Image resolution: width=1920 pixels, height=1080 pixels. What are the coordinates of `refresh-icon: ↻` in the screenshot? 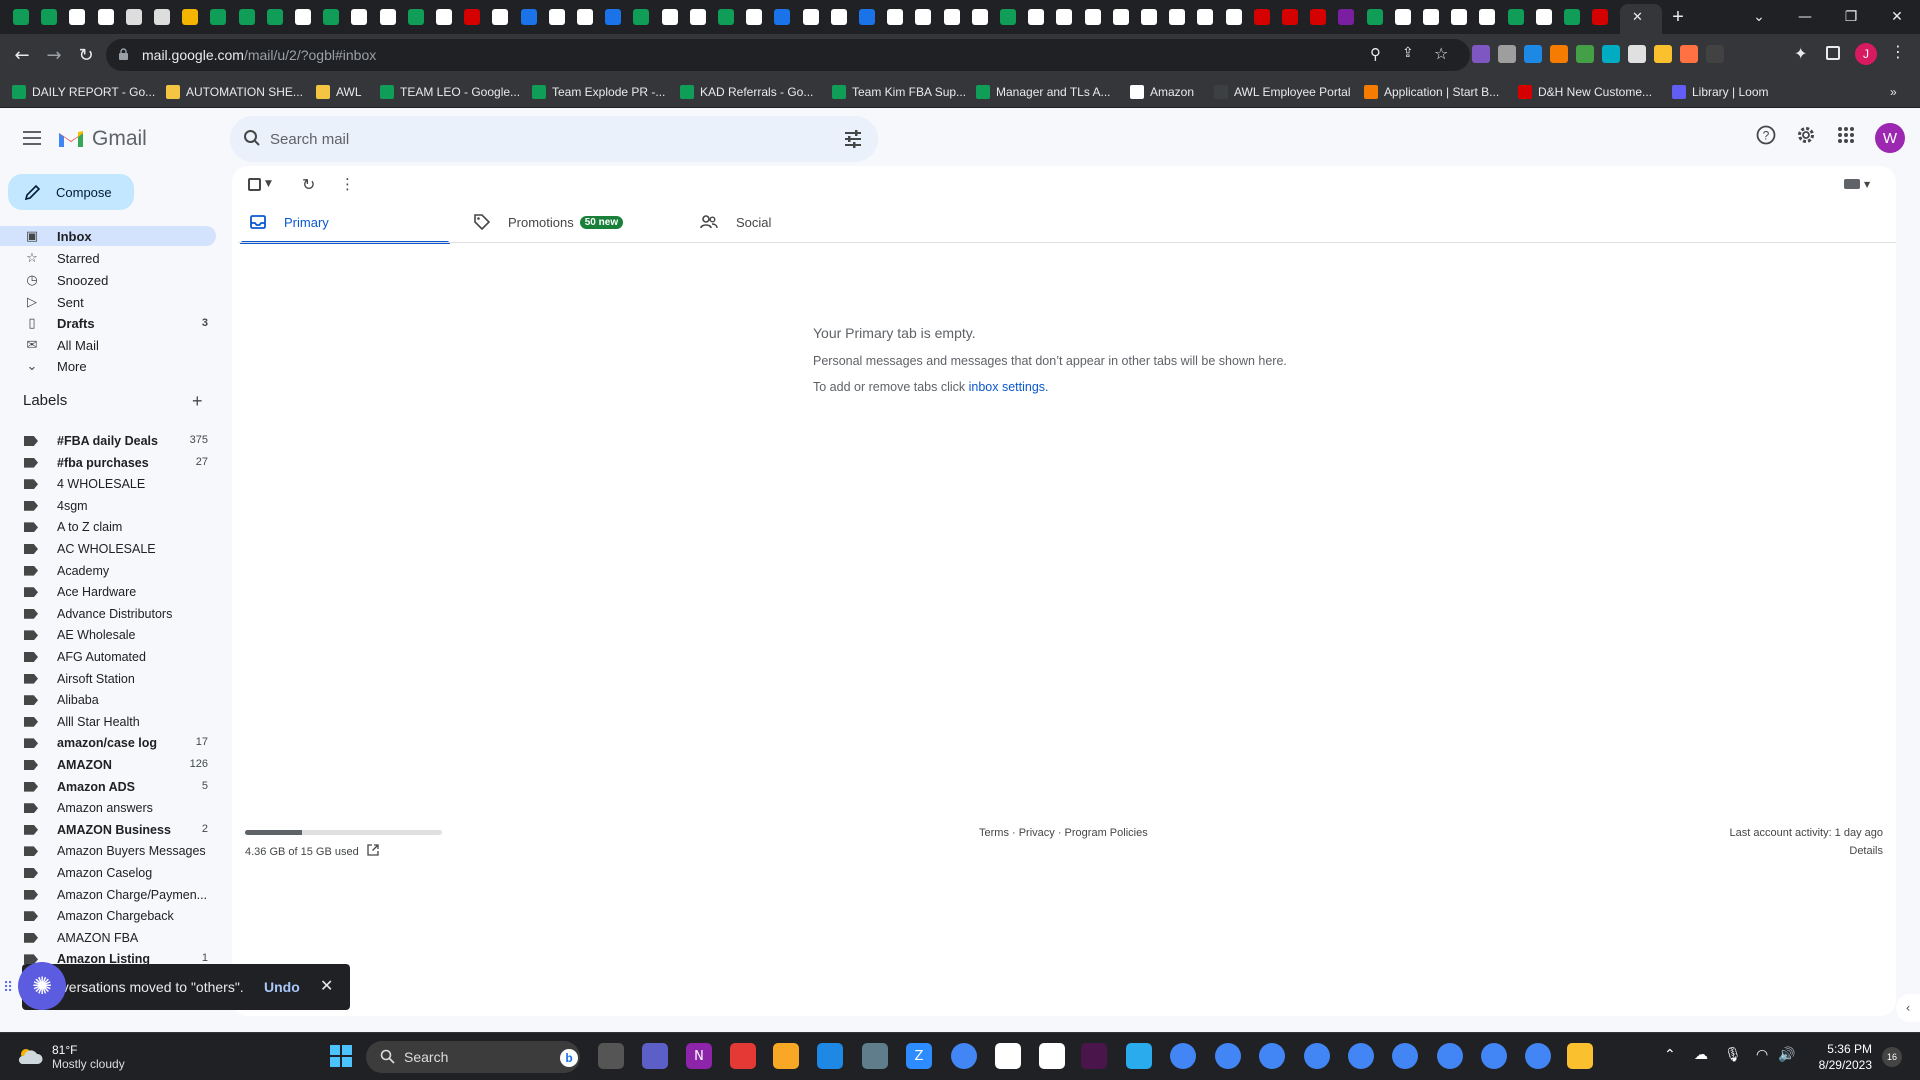 It's located at (308, 184).